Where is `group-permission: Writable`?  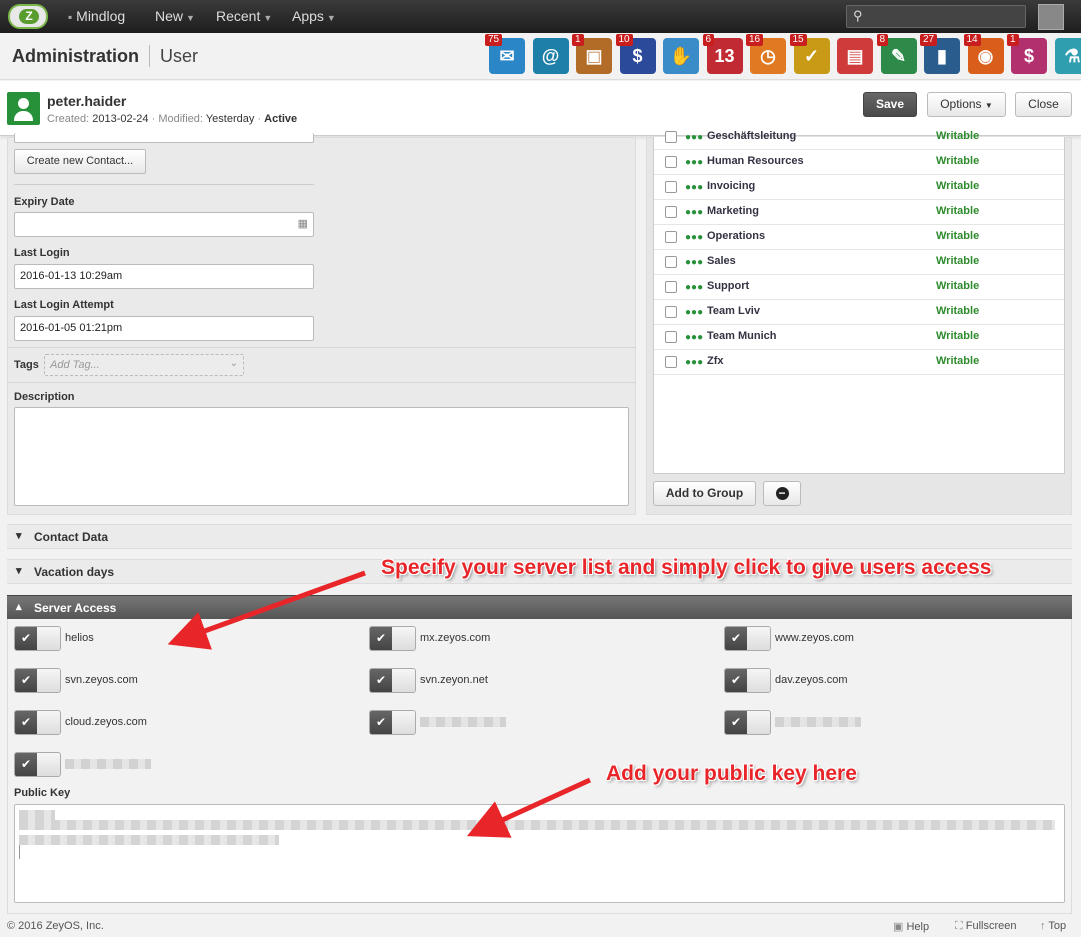 group-permission: Writable is located at coordinates (958, 286).